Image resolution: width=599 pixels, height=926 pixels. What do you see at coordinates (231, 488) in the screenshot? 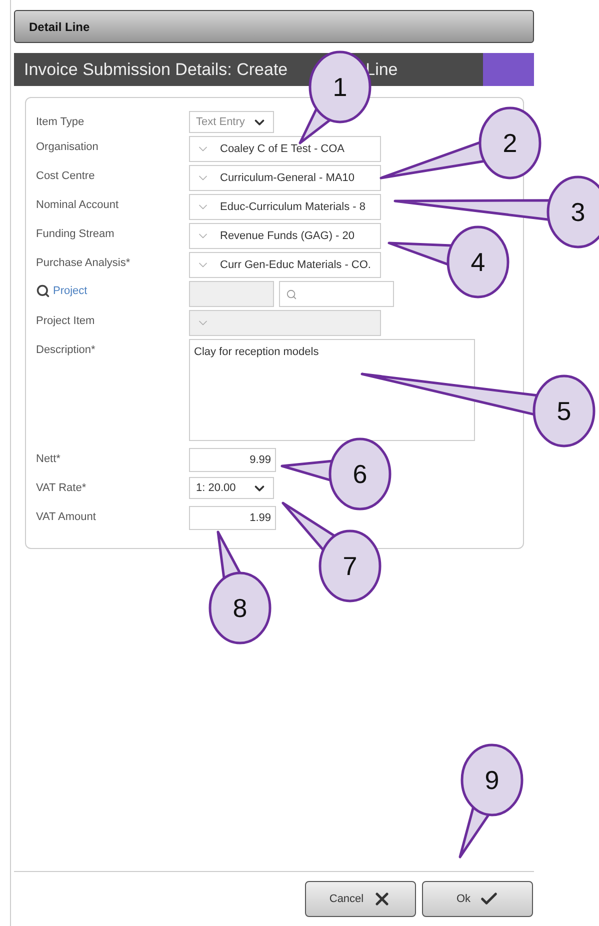
I see `dropdown-field: 1: 20.00` at bounding box center [231, 488].